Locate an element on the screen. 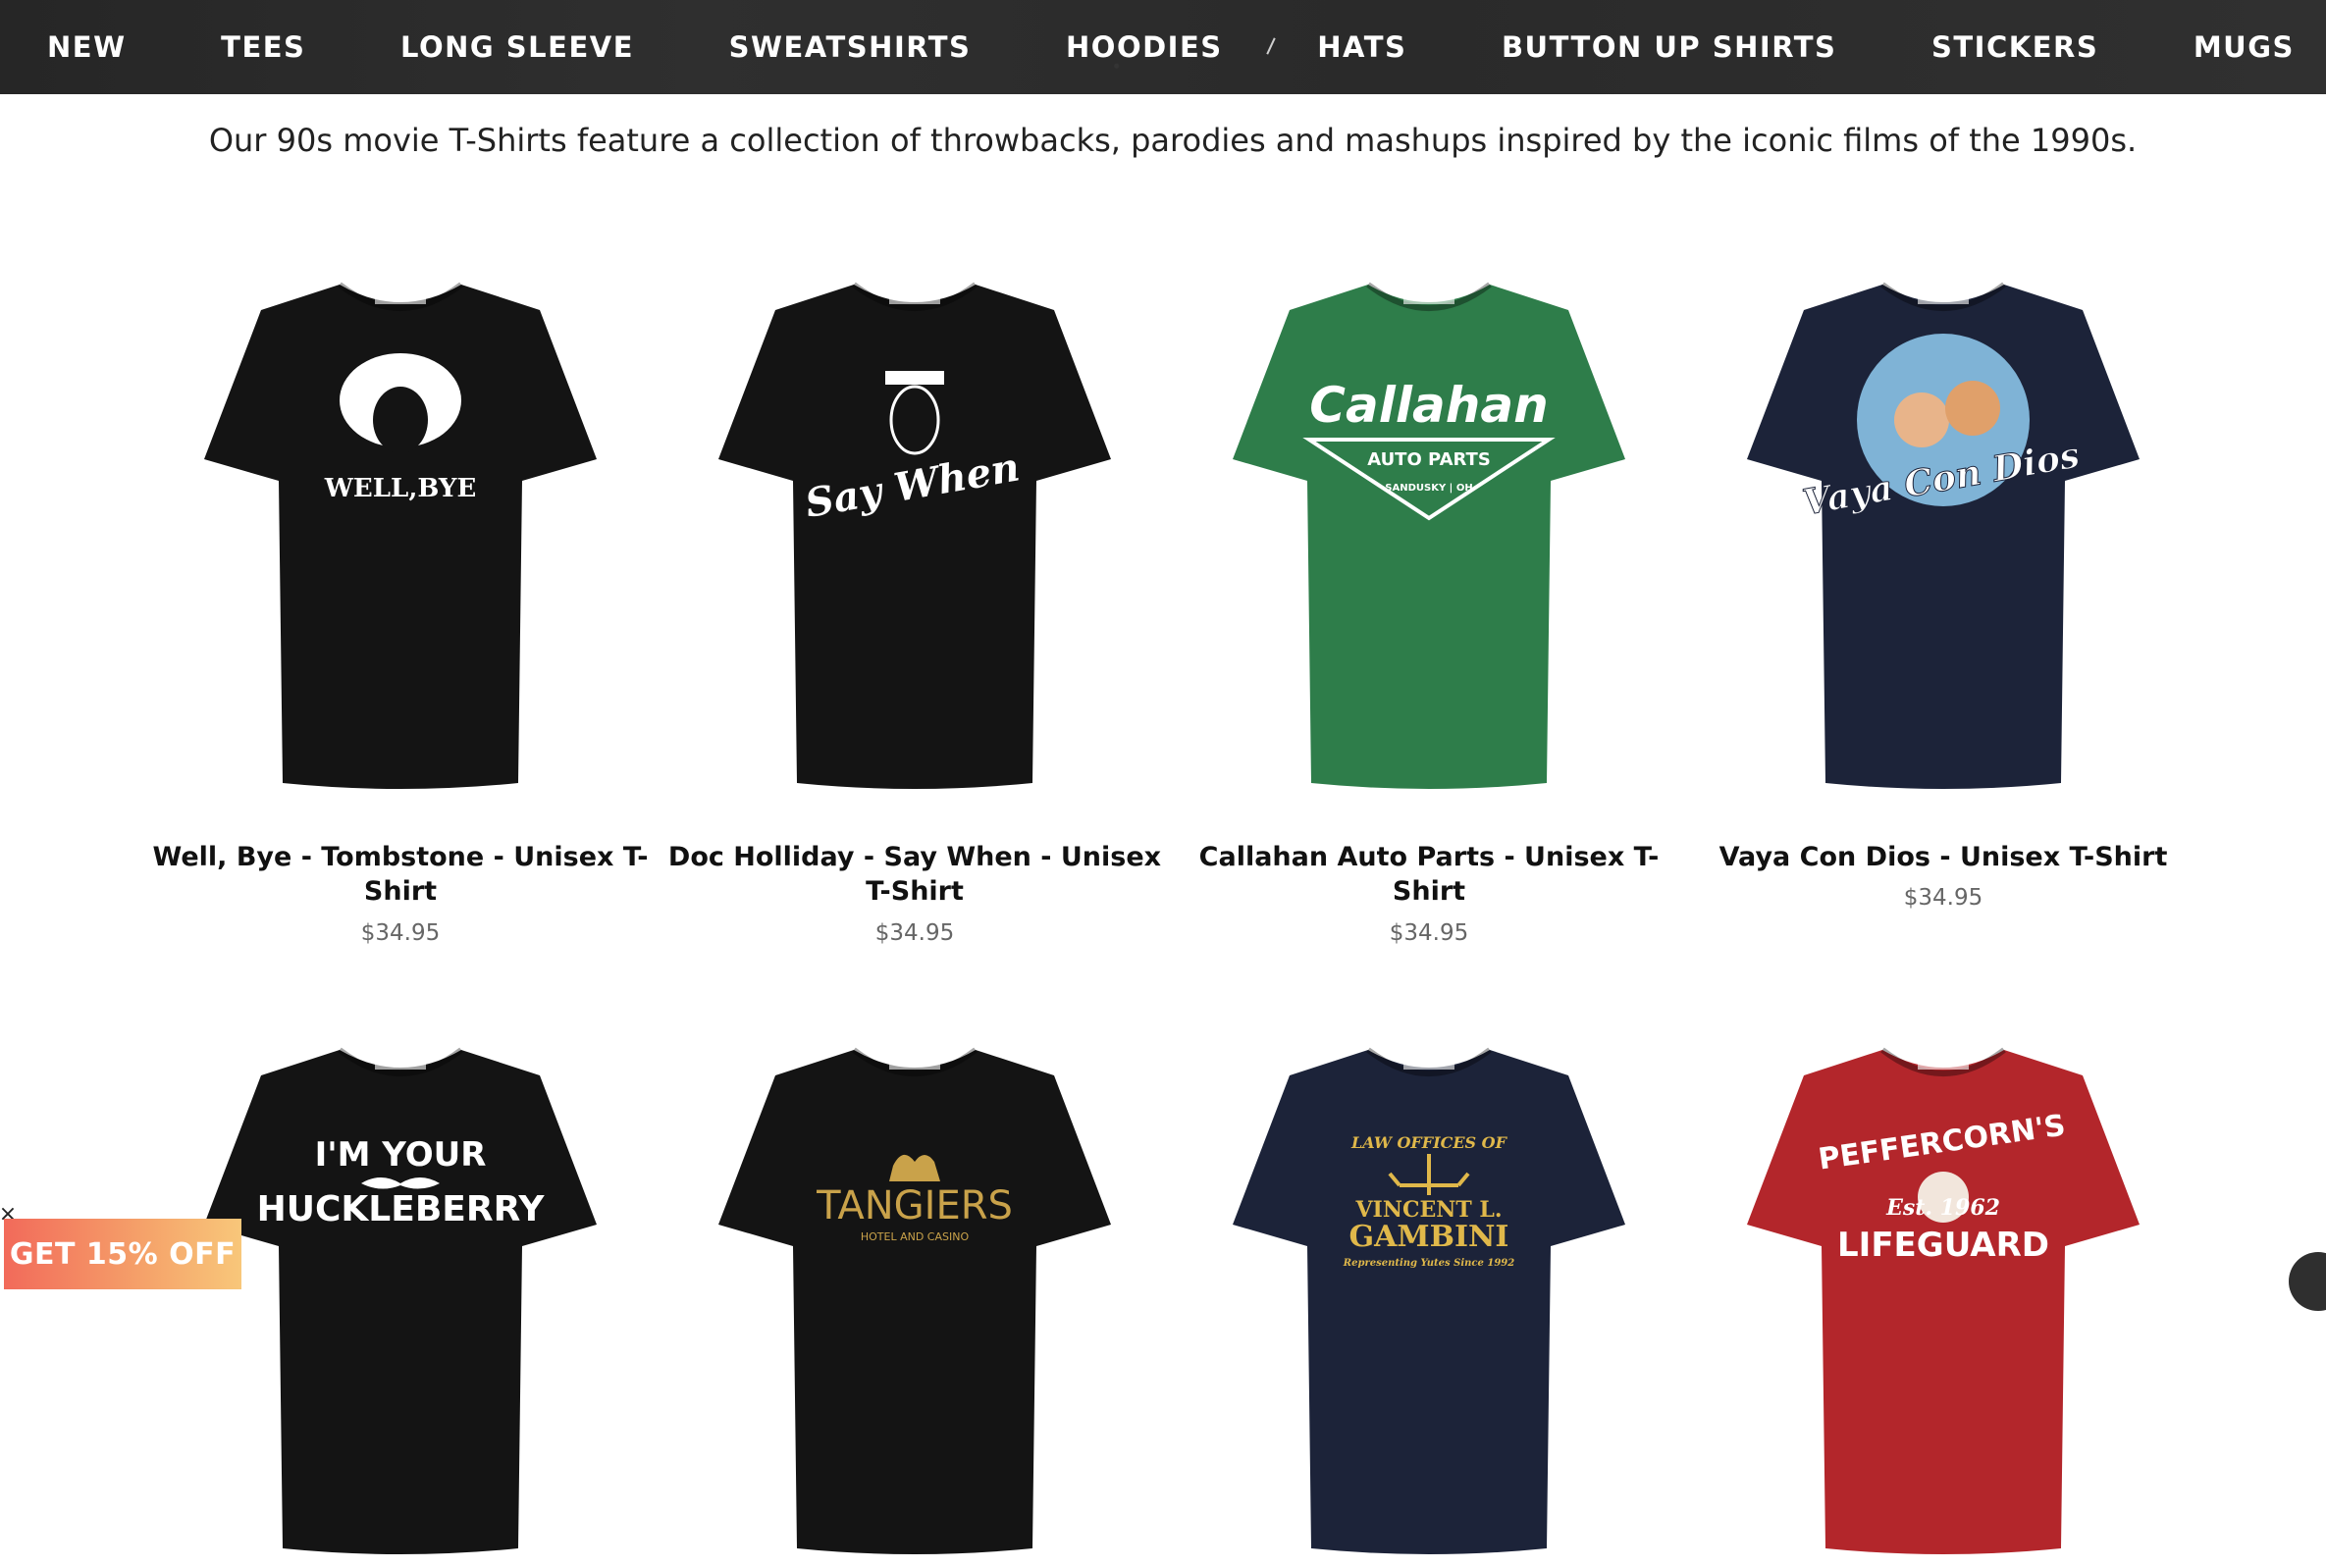 The width and height of the screenshot is (2326, 1568). tshirt-graphic: WELL,BYE is located at coordinates (401, 535).